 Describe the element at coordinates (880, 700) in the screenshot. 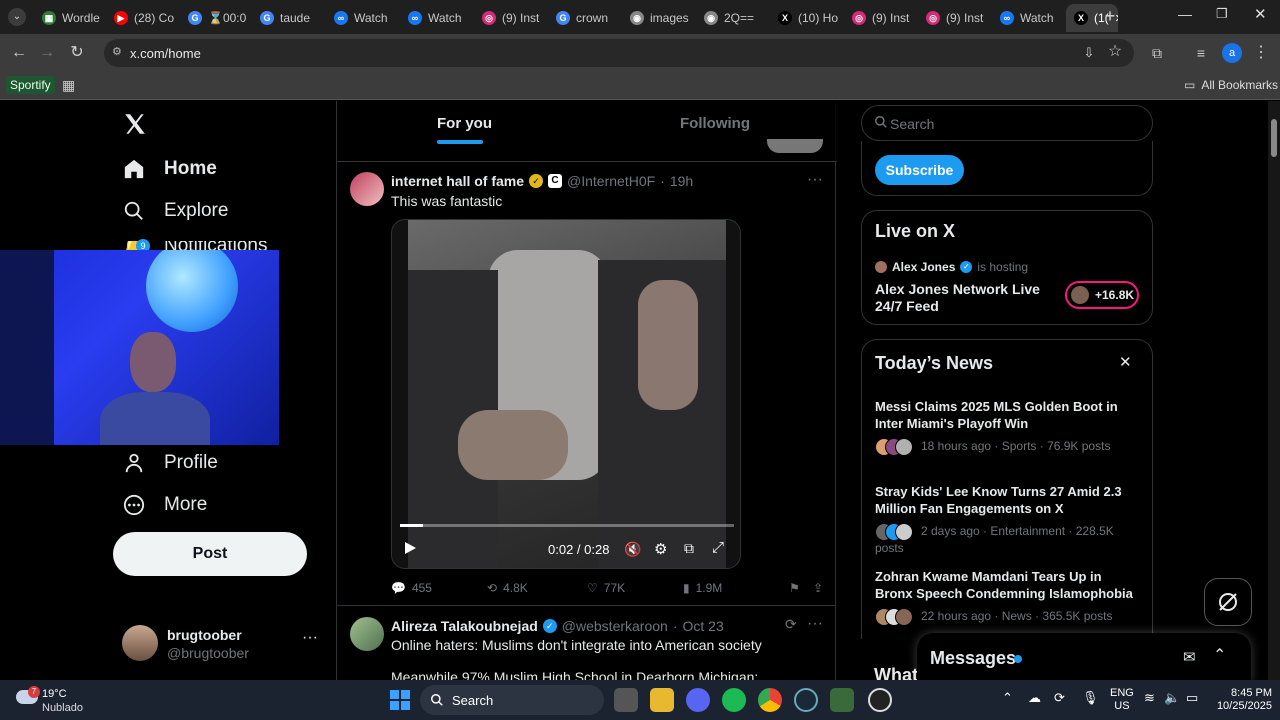

I see `obs-icon` at that location.